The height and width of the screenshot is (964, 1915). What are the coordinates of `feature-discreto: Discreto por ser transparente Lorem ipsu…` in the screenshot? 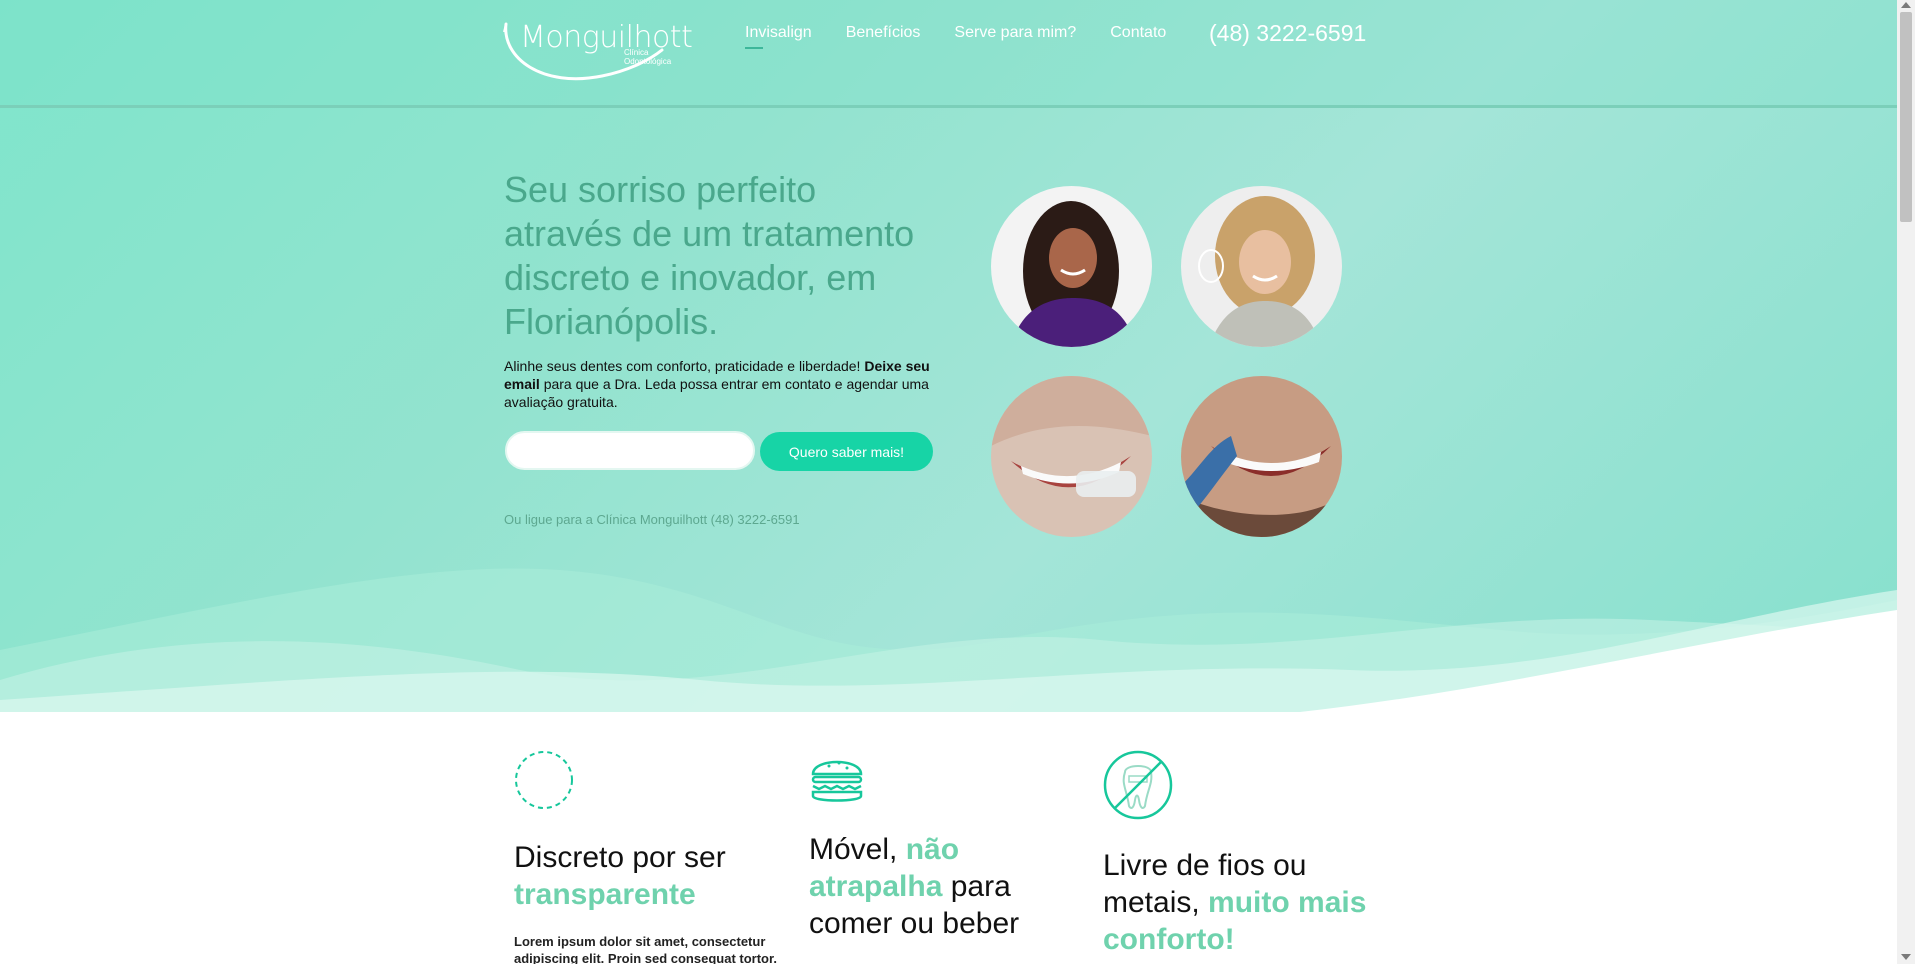 It's located at (649, 857).